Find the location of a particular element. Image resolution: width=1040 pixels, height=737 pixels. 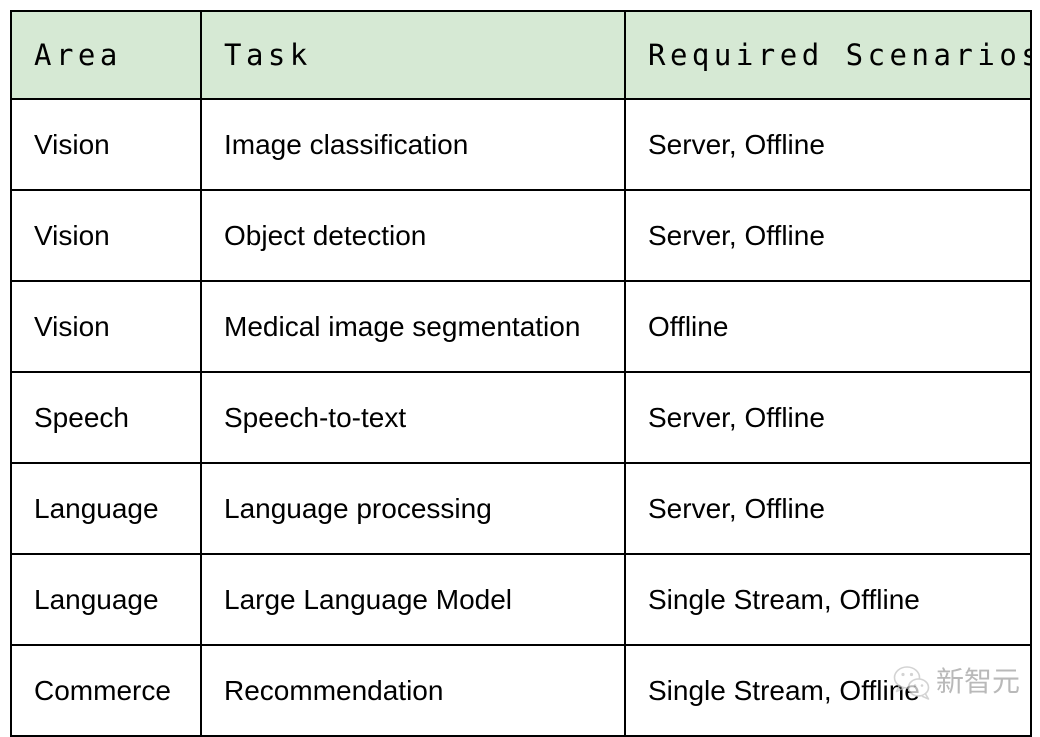

column-header-area: Area is located at coordinates (106, 55).